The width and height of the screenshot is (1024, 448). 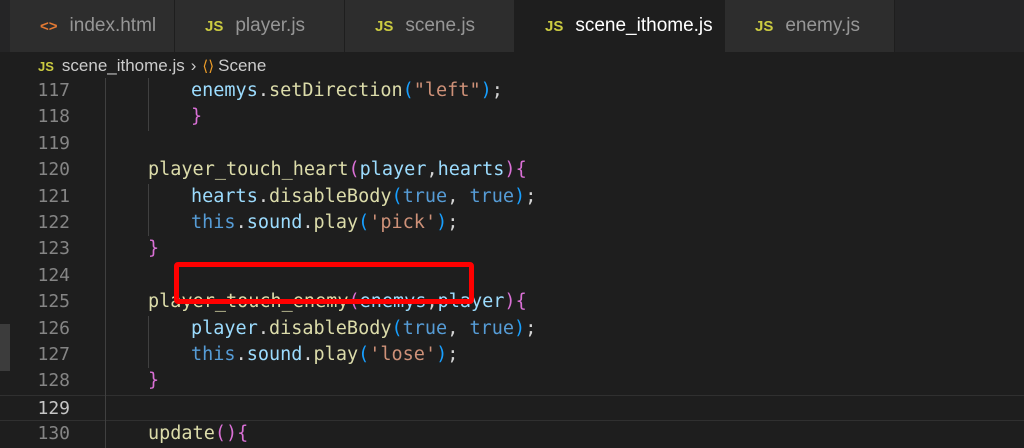 What do you see at coordinates (324, 283) in the screenshot?
I see `highlight-box` at bounding box center [324, 283].